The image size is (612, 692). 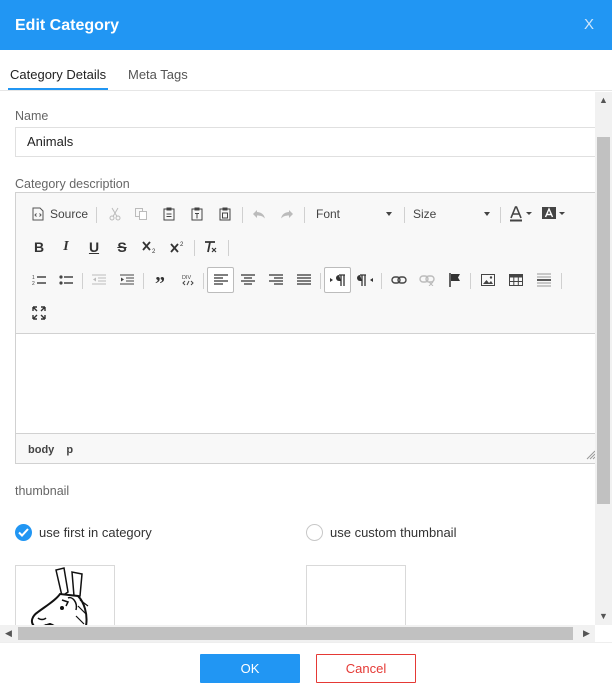 I want to click on background-color-button, so click(x=554, y=214).